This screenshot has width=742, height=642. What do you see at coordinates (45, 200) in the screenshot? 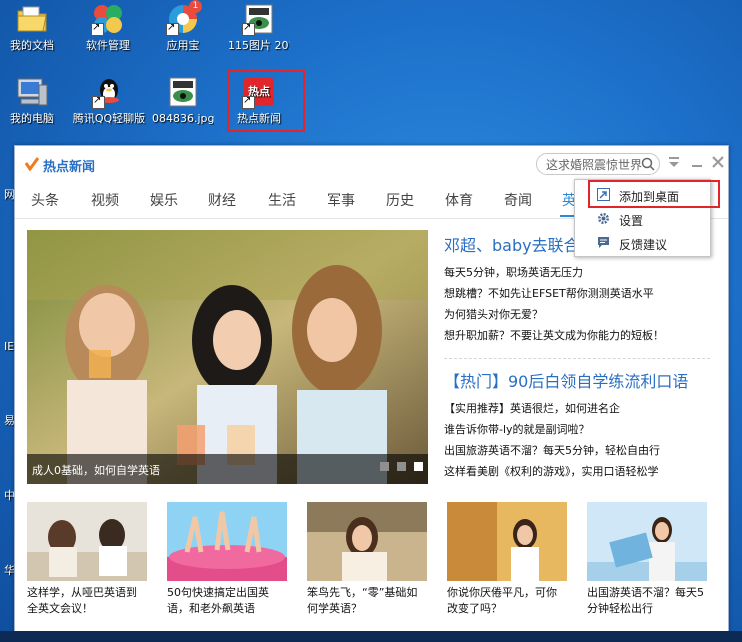
I see `tab-headlines: 头条` at bounding box center [45, 200].